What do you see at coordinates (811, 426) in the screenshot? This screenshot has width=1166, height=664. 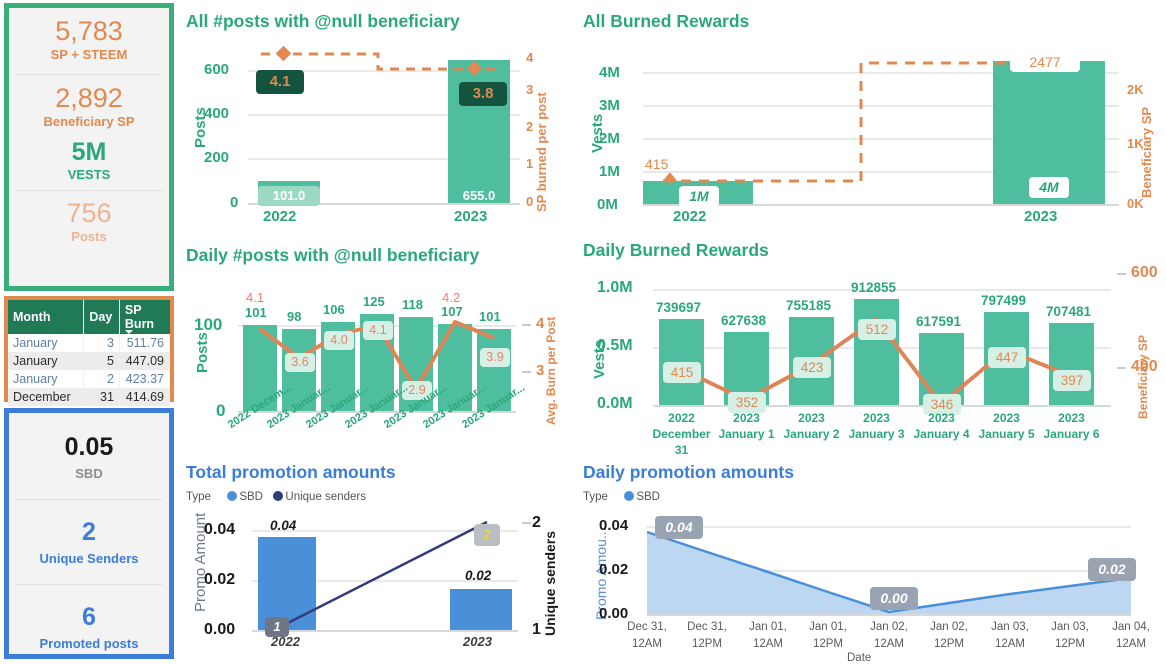 I see `x-tick-3: 2023 January 2` at bounding box center [811, 426].